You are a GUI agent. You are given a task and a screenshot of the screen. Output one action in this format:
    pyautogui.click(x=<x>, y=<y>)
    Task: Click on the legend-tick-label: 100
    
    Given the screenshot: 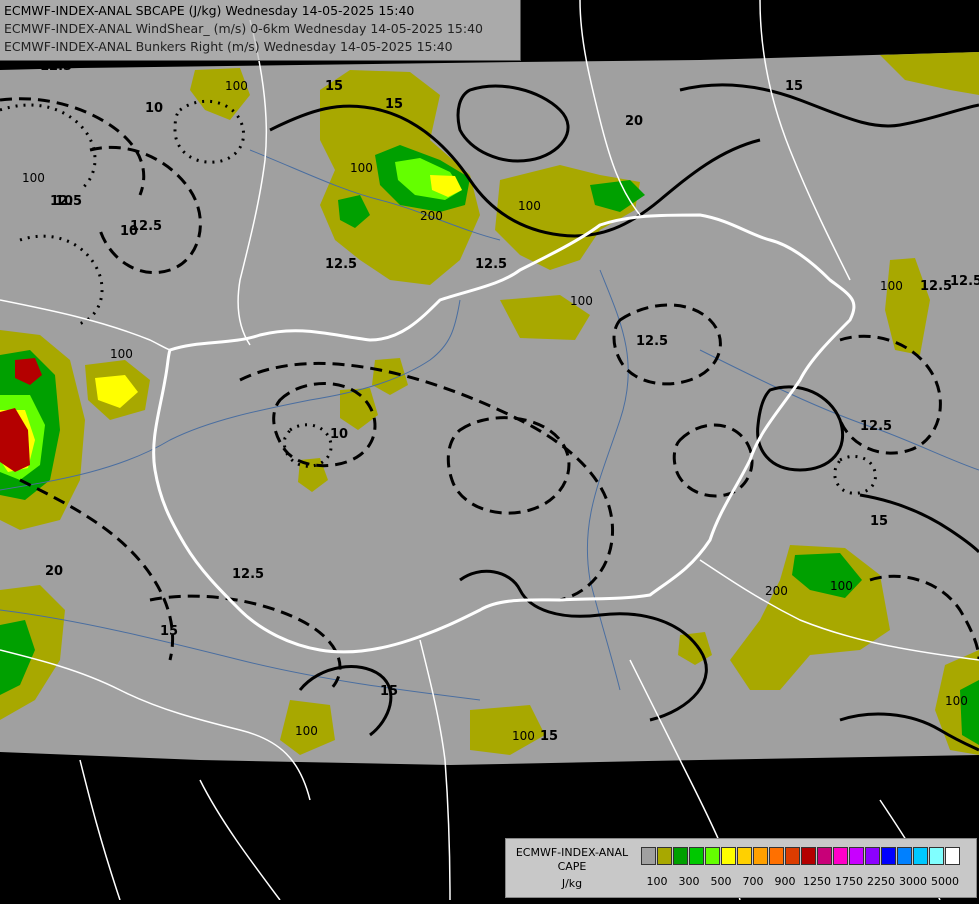 What is the action you would take?
    pyautogui.click(x=657, y=881)
    